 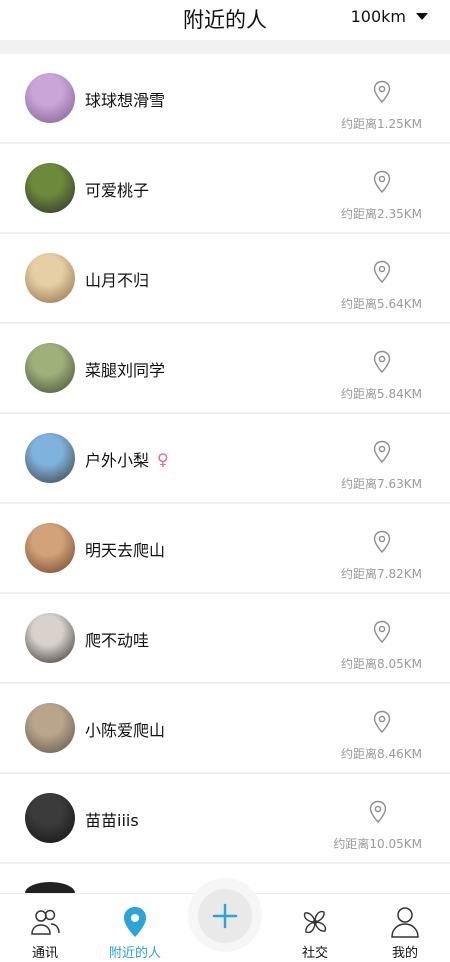 I want to click on user-name-text: 球球想滑雪, so click(x=125, y=100).